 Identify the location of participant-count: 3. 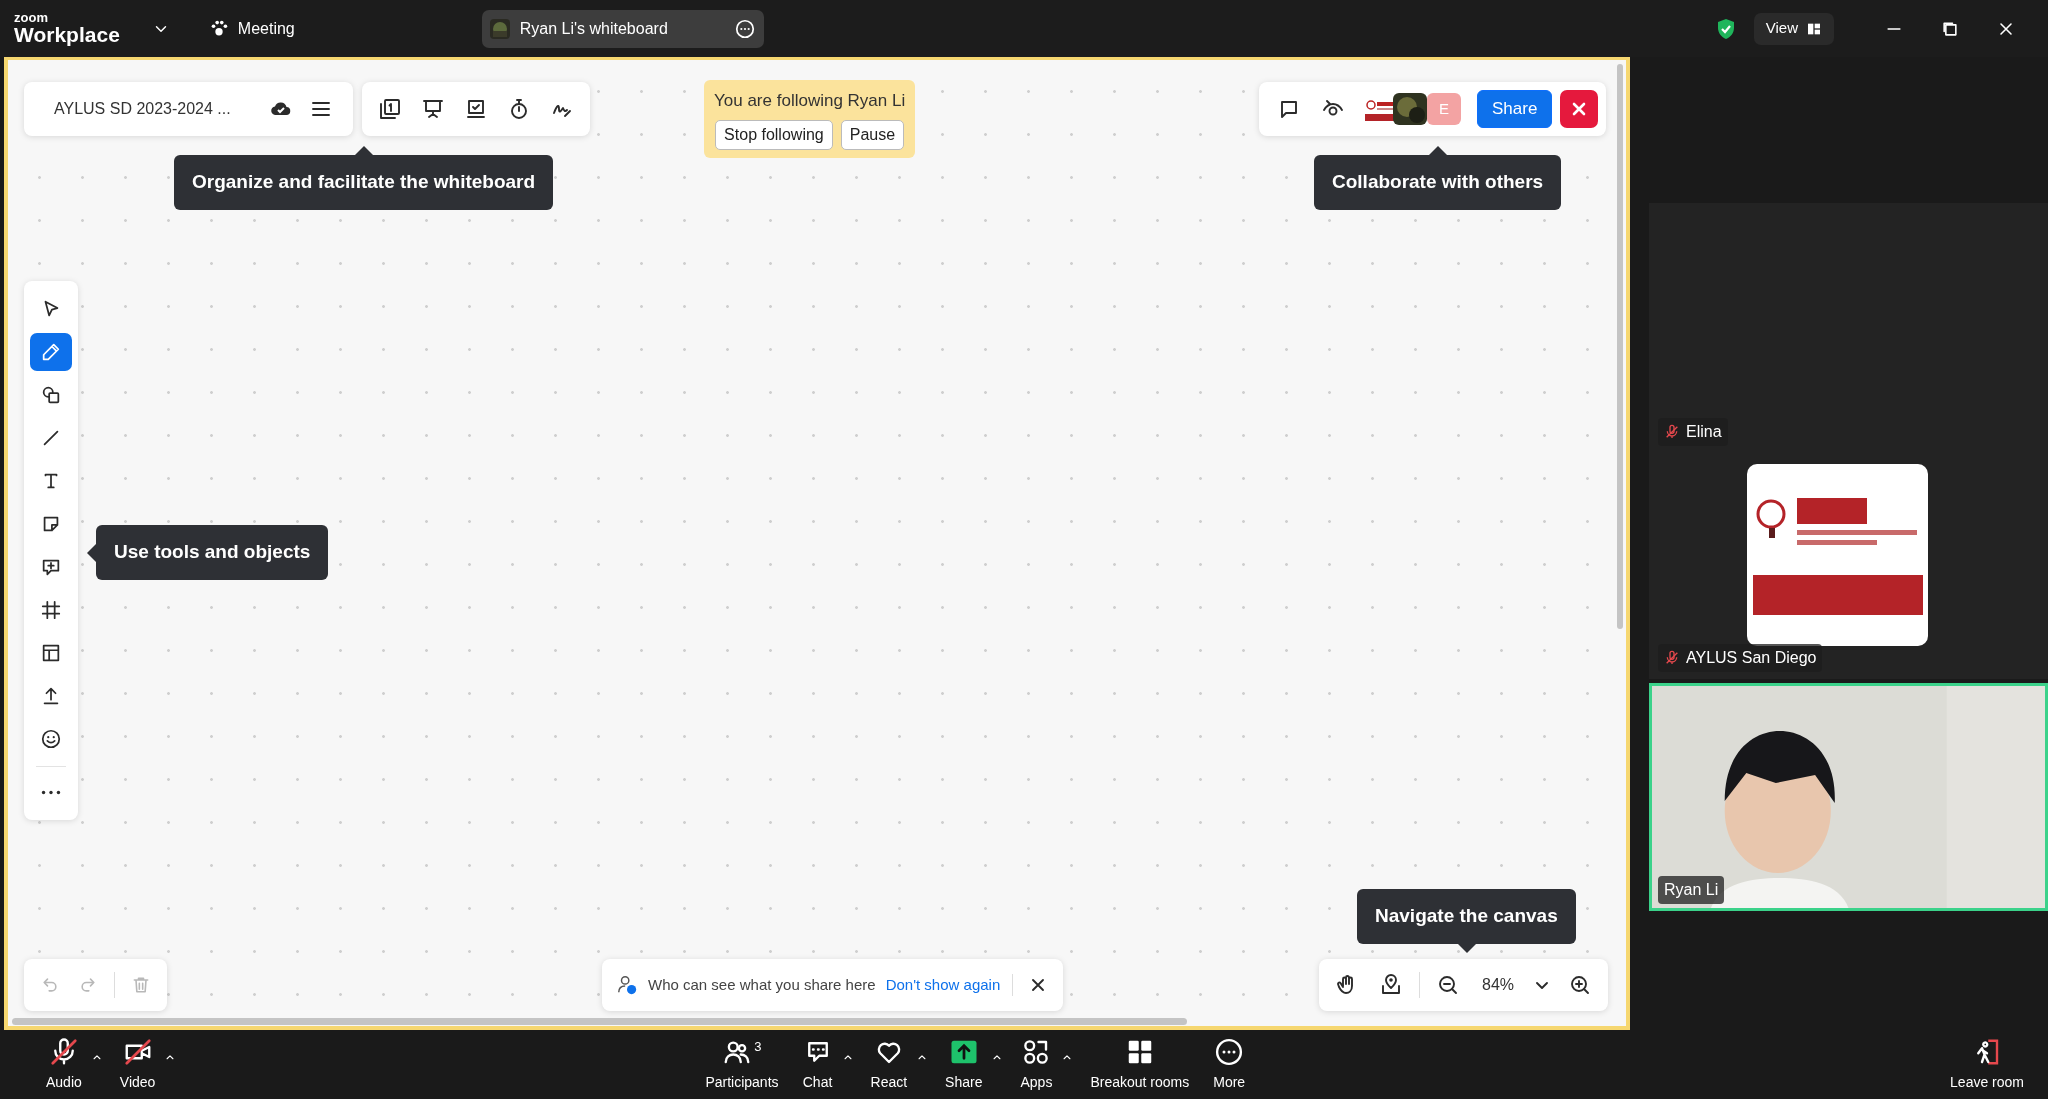
(758, 1046).